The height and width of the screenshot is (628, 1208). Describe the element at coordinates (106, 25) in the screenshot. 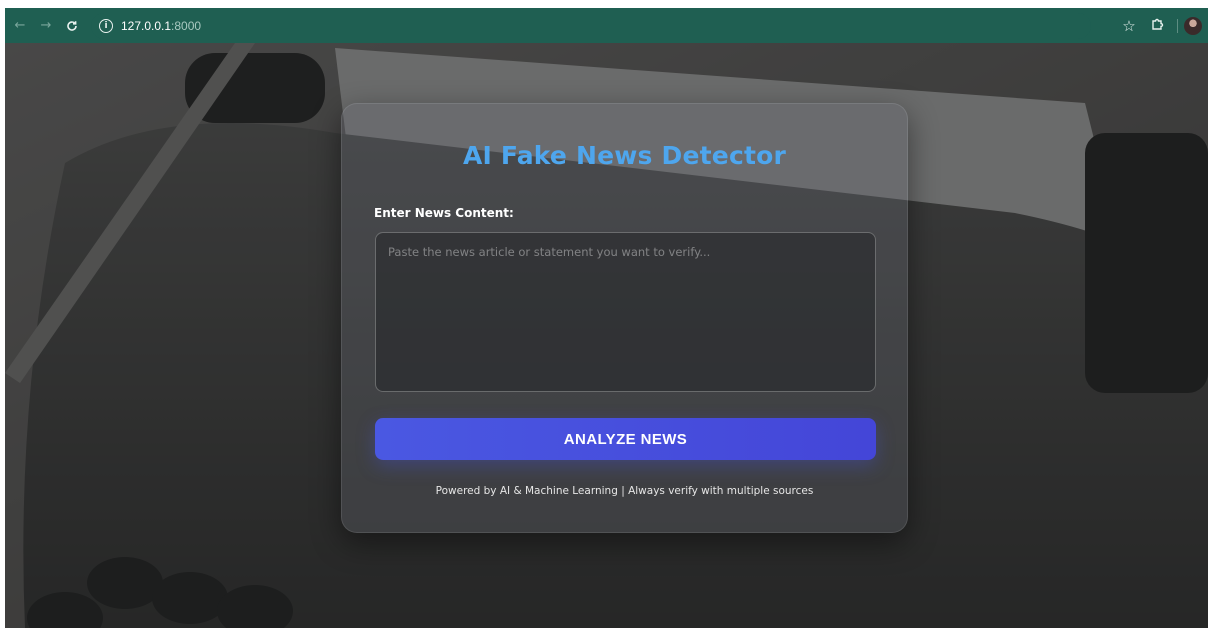

I see `info-icon: i` at that location.